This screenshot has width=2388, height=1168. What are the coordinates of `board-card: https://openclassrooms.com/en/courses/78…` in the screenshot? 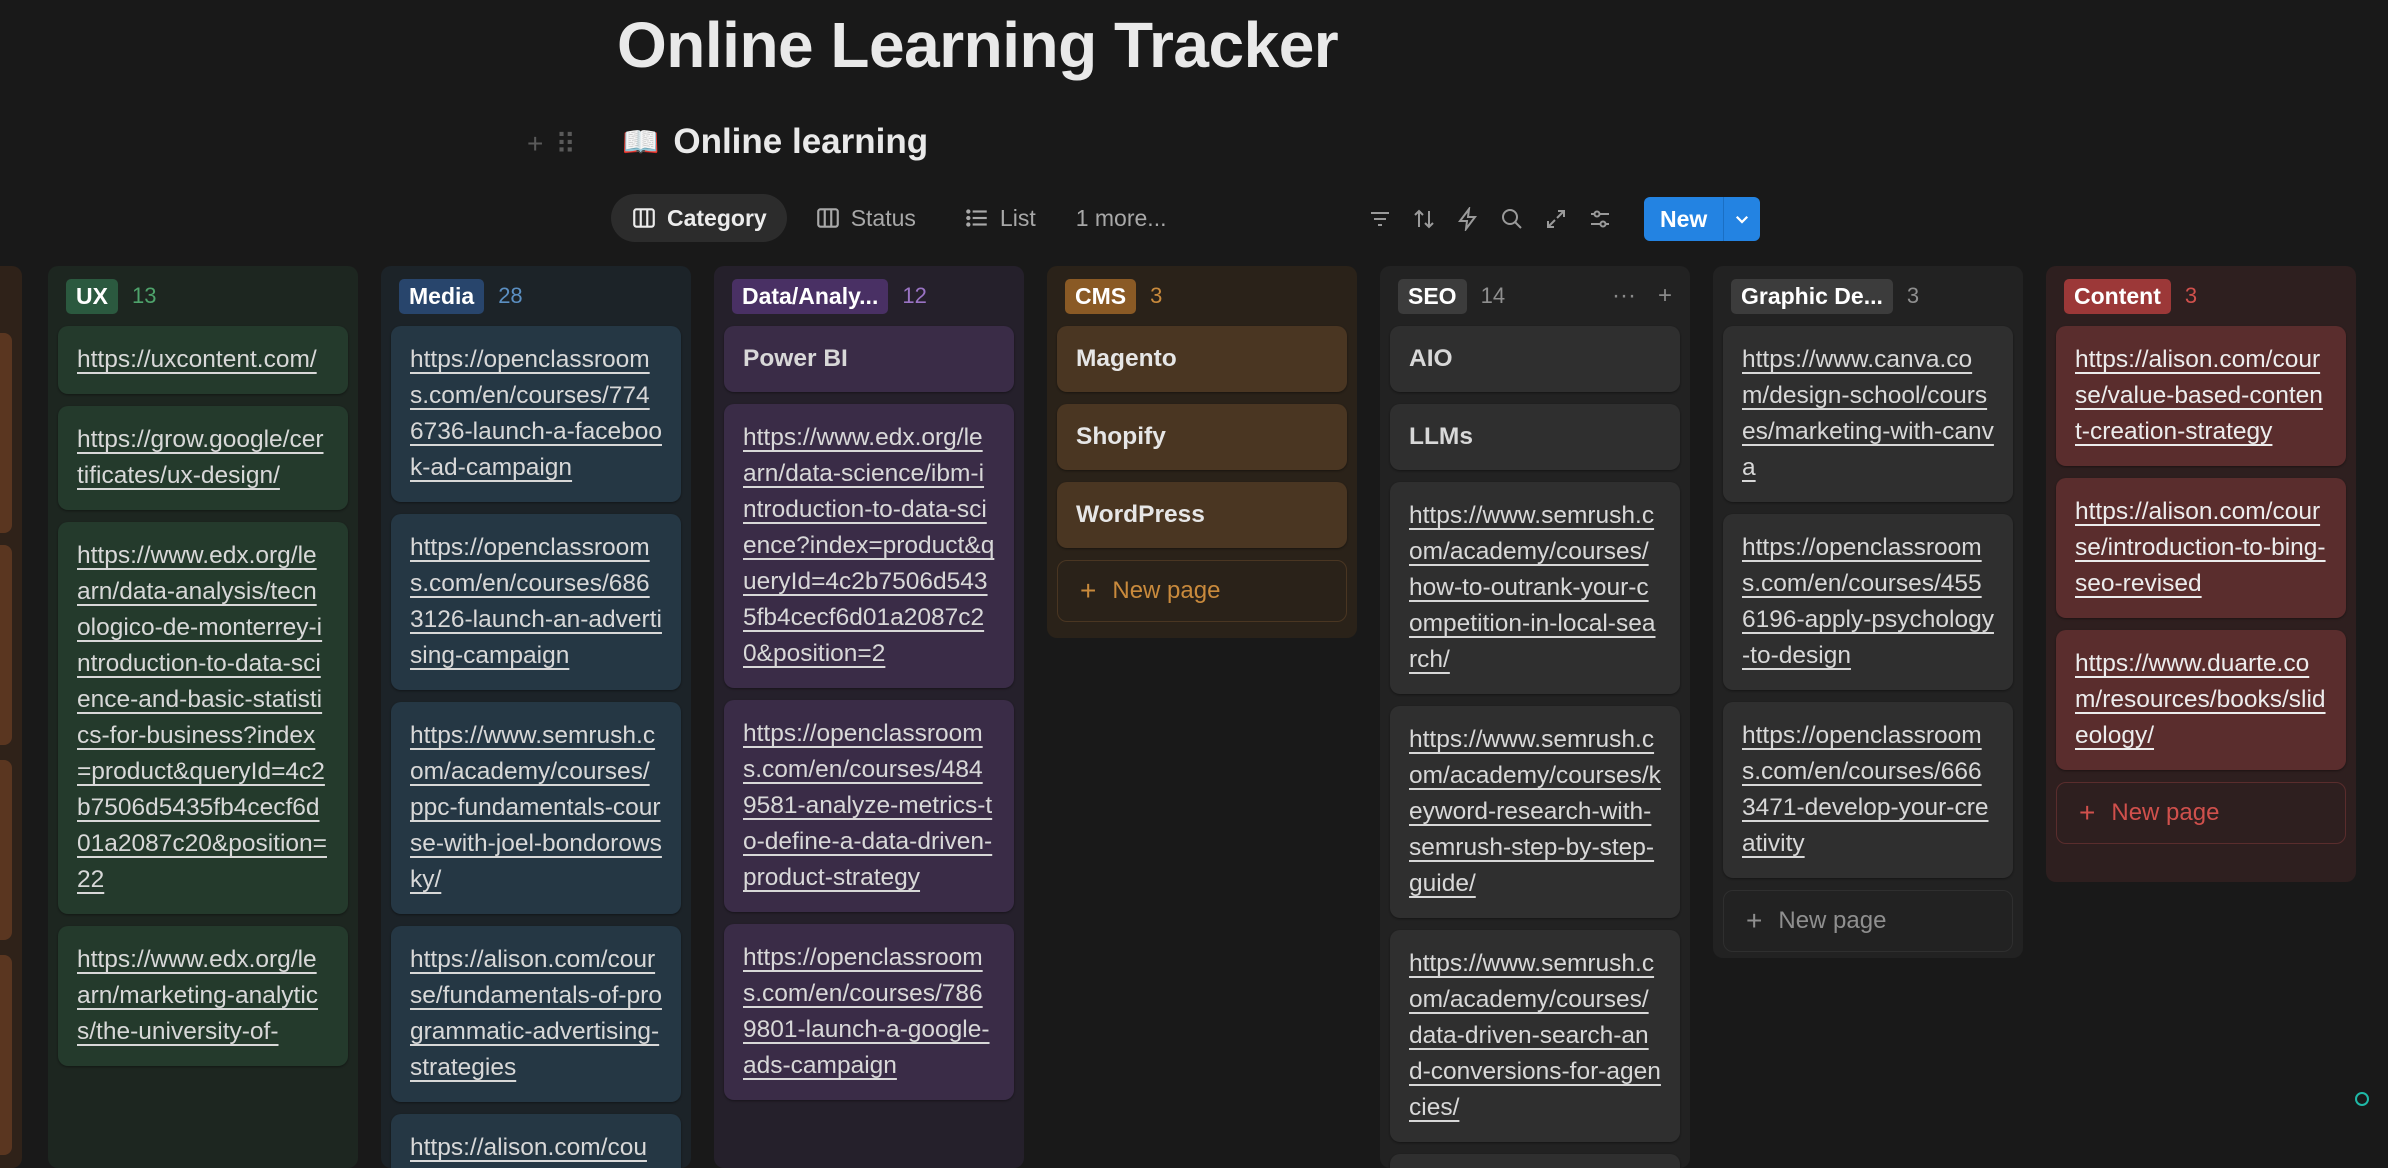 It's located at (869, 1012).